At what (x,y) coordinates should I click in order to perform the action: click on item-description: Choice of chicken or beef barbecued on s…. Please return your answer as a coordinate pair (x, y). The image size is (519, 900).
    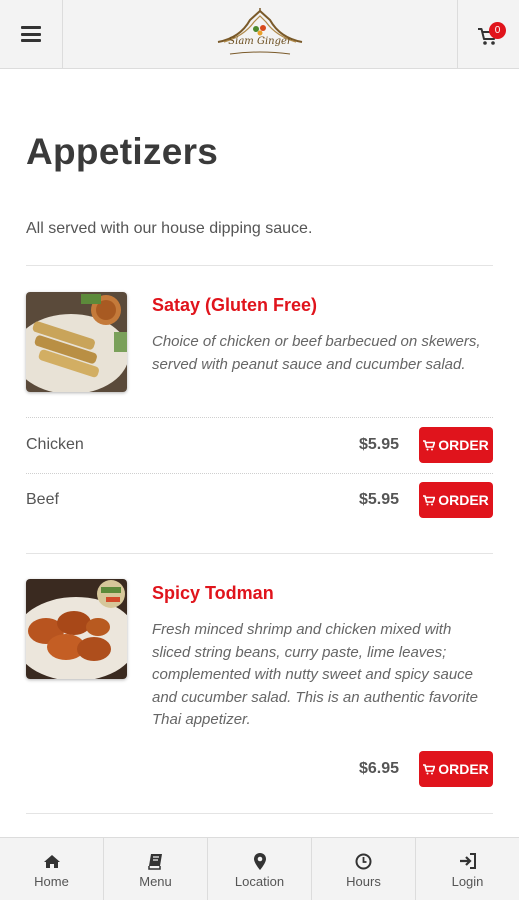
    Looking at the image, I should click on (316, 353).